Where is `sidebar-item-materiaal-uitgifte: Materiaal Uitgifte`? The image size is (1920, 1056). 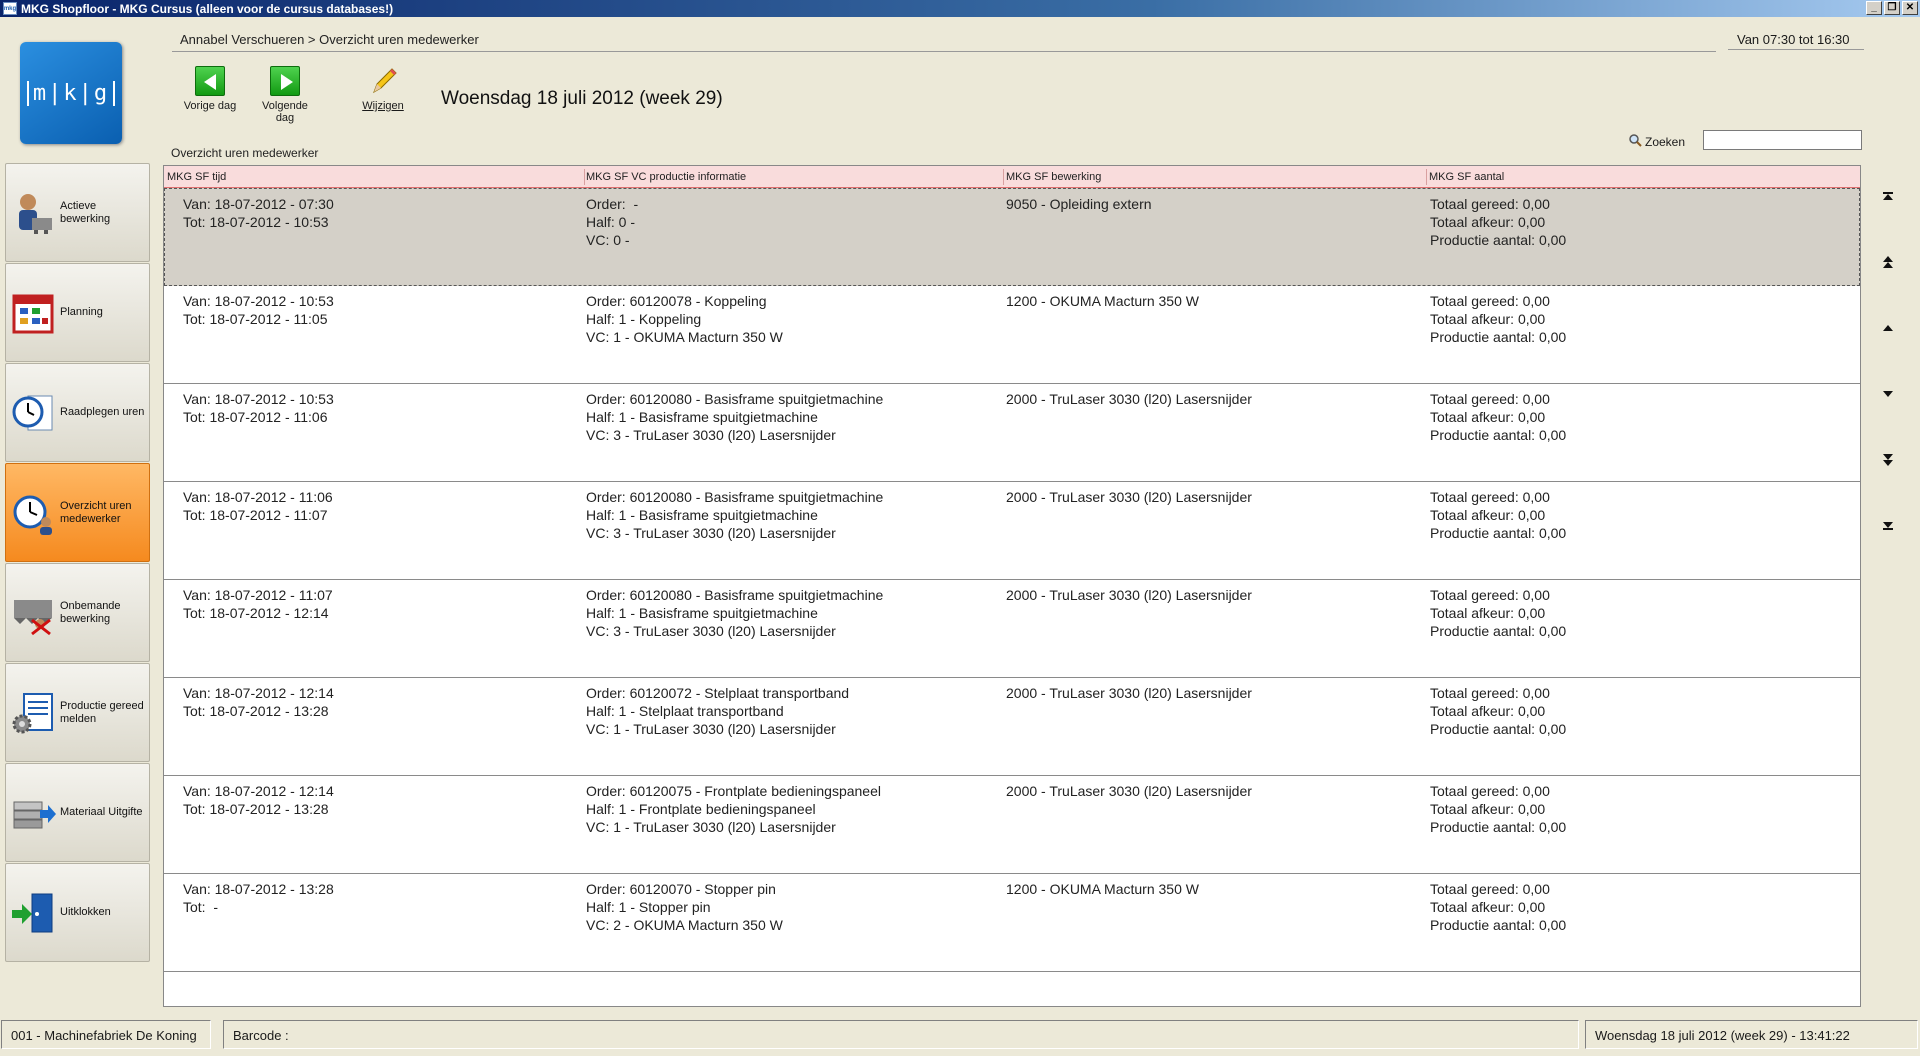 sidebar-item-materiaal-uitgifte: Materiaal Uitgifte is located at coordinates (77, 812).